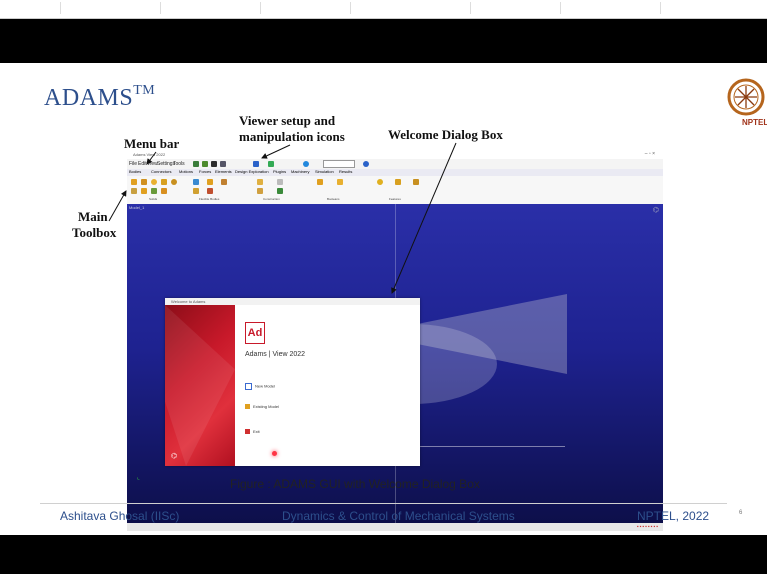 The height and width of the screenshot is (574, 767). Describe the element at coordinates (480, 446) in the screenshot. I see `axis-line` at that location.